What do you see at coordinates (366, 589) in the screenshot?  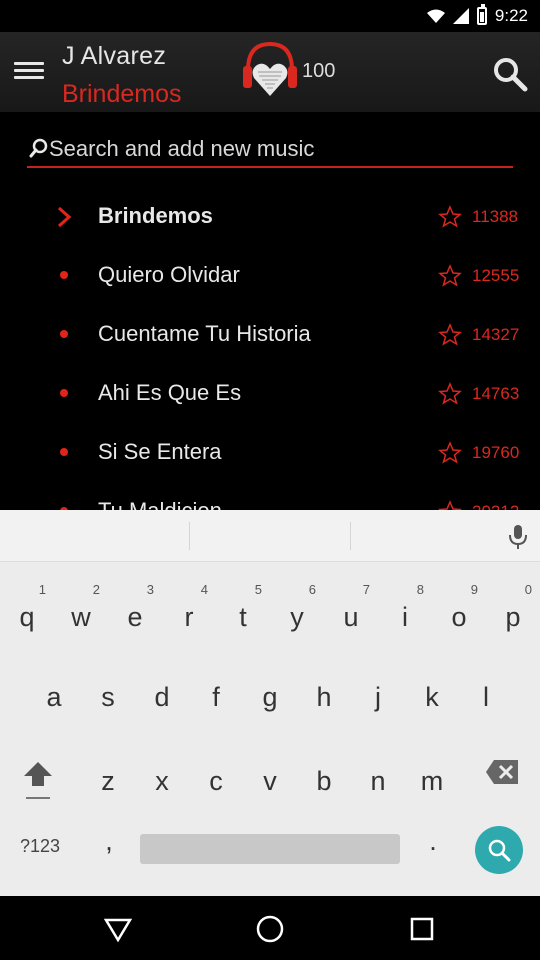 I see `key-number-hint: 7` at bounding box center [366, 589].